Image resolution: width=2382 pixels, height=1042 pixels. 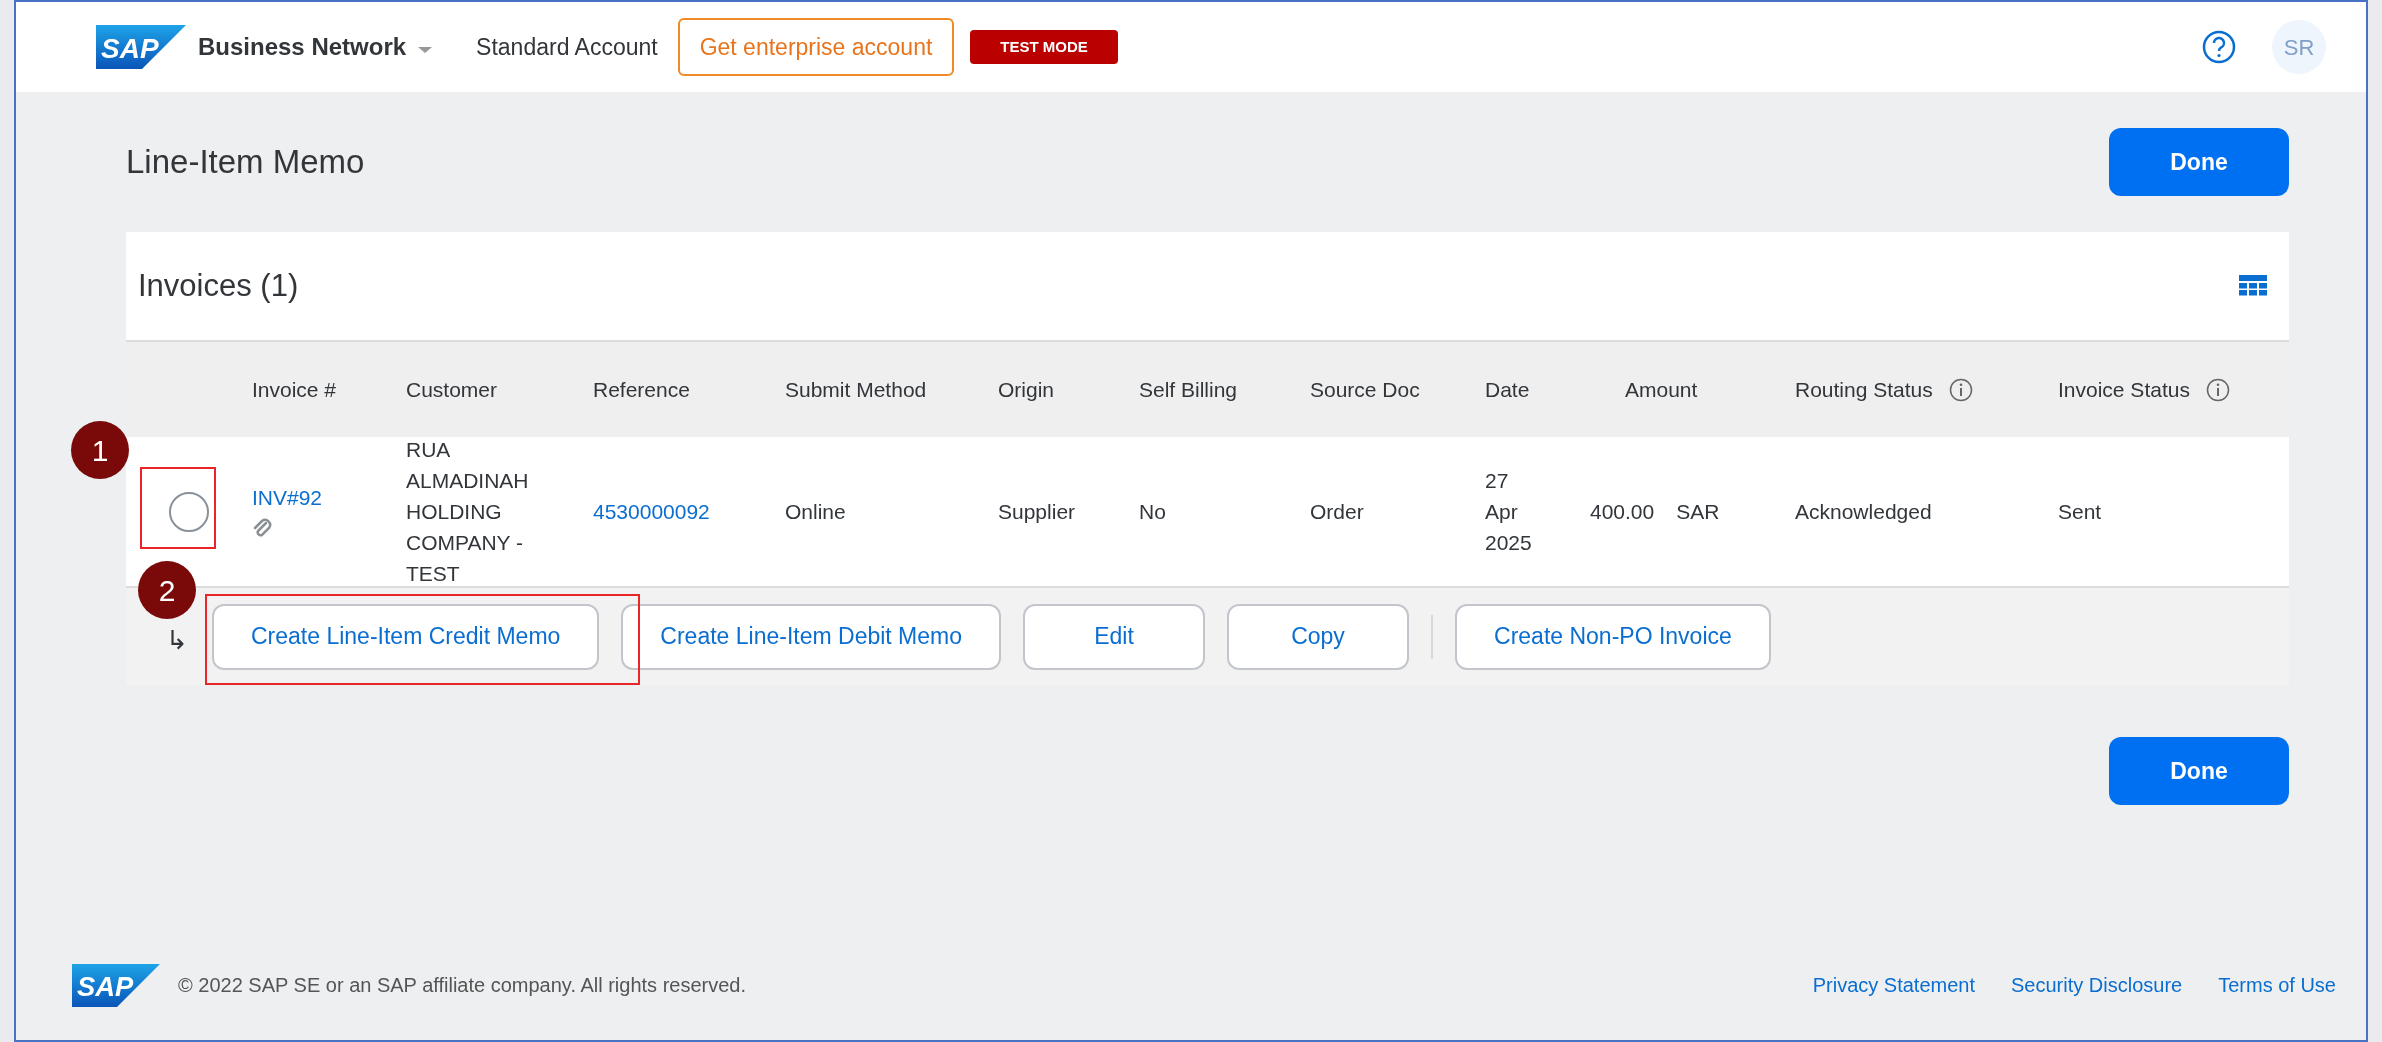 I want to click on column-header: Self Billing, so click(x=1188, y=389).